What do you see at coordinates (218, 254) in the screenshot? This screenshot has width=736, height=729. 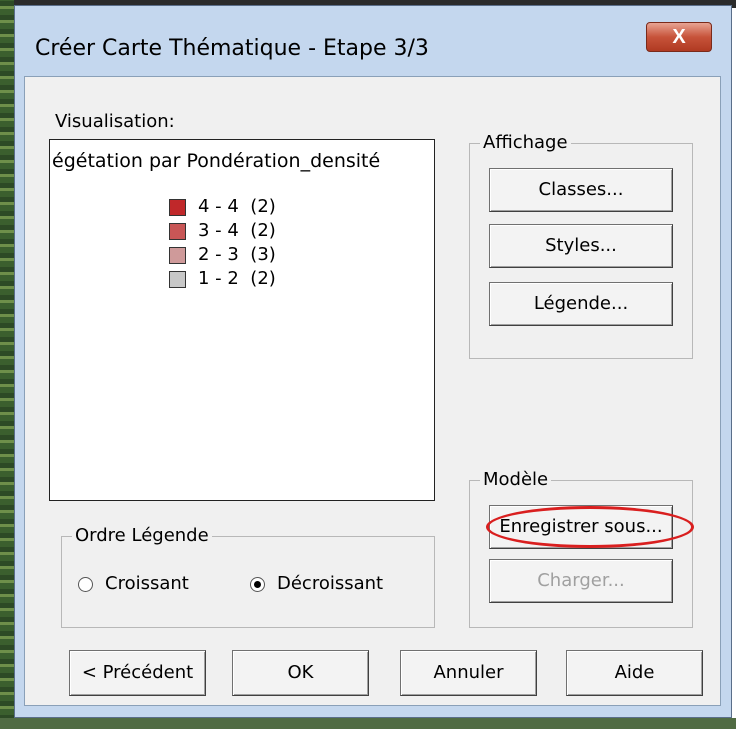 I see `legend-range: 2 - 3` at bounding box center [218, 254].